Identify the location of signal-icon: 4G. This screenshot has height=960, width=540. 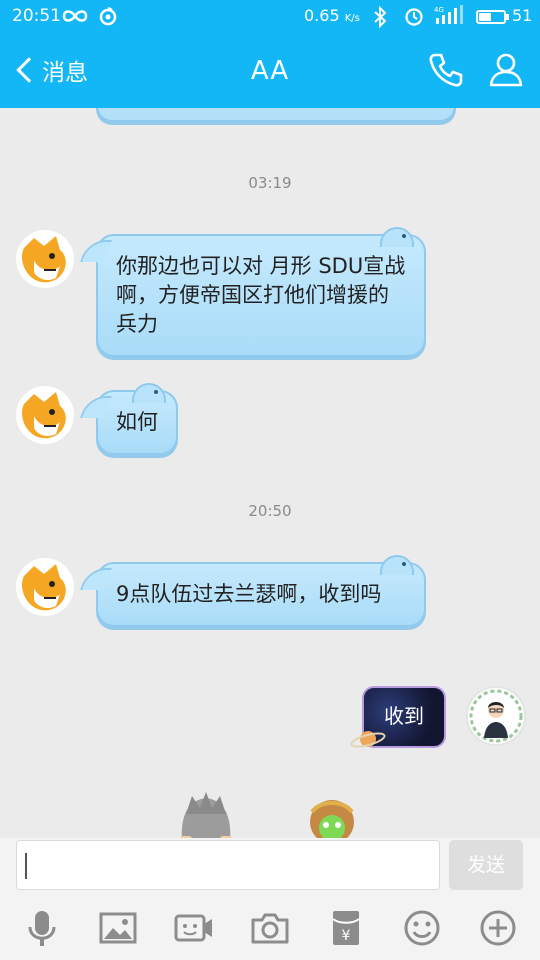
(448, 14).